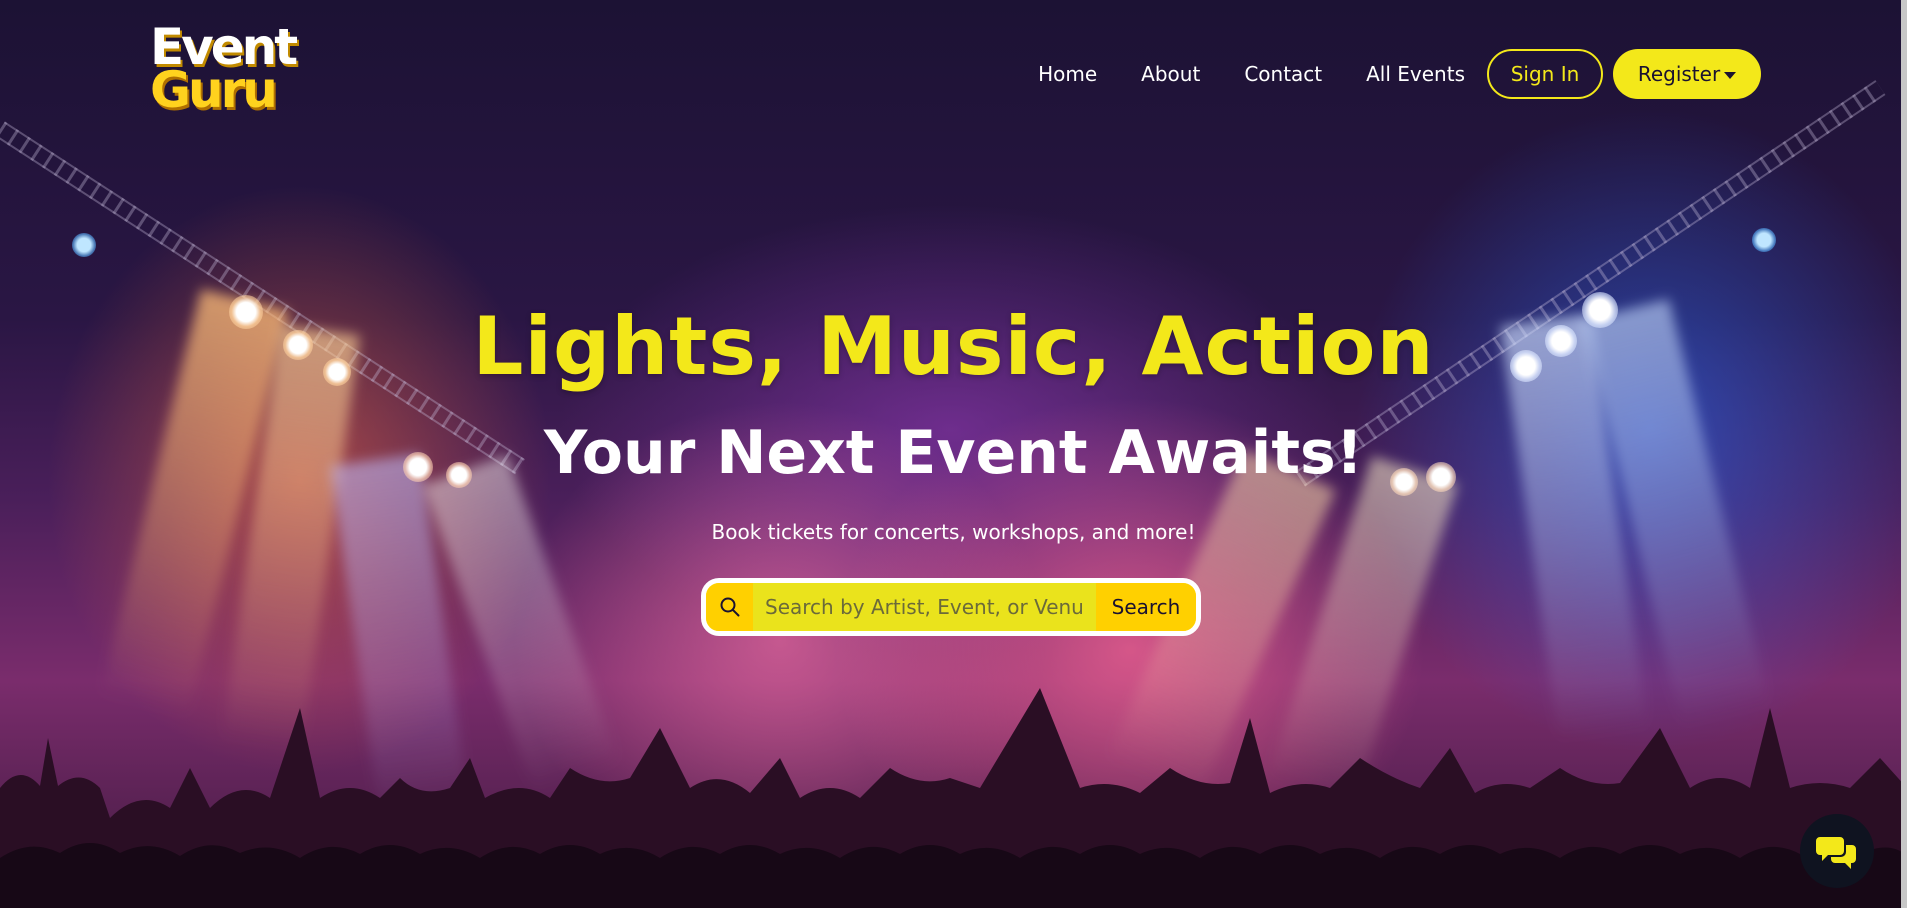 The height and width of the screenshot is (908, 1907). Describe the element at coordinates (729, 607) in the screenshot. I see `search-icon` at that location.